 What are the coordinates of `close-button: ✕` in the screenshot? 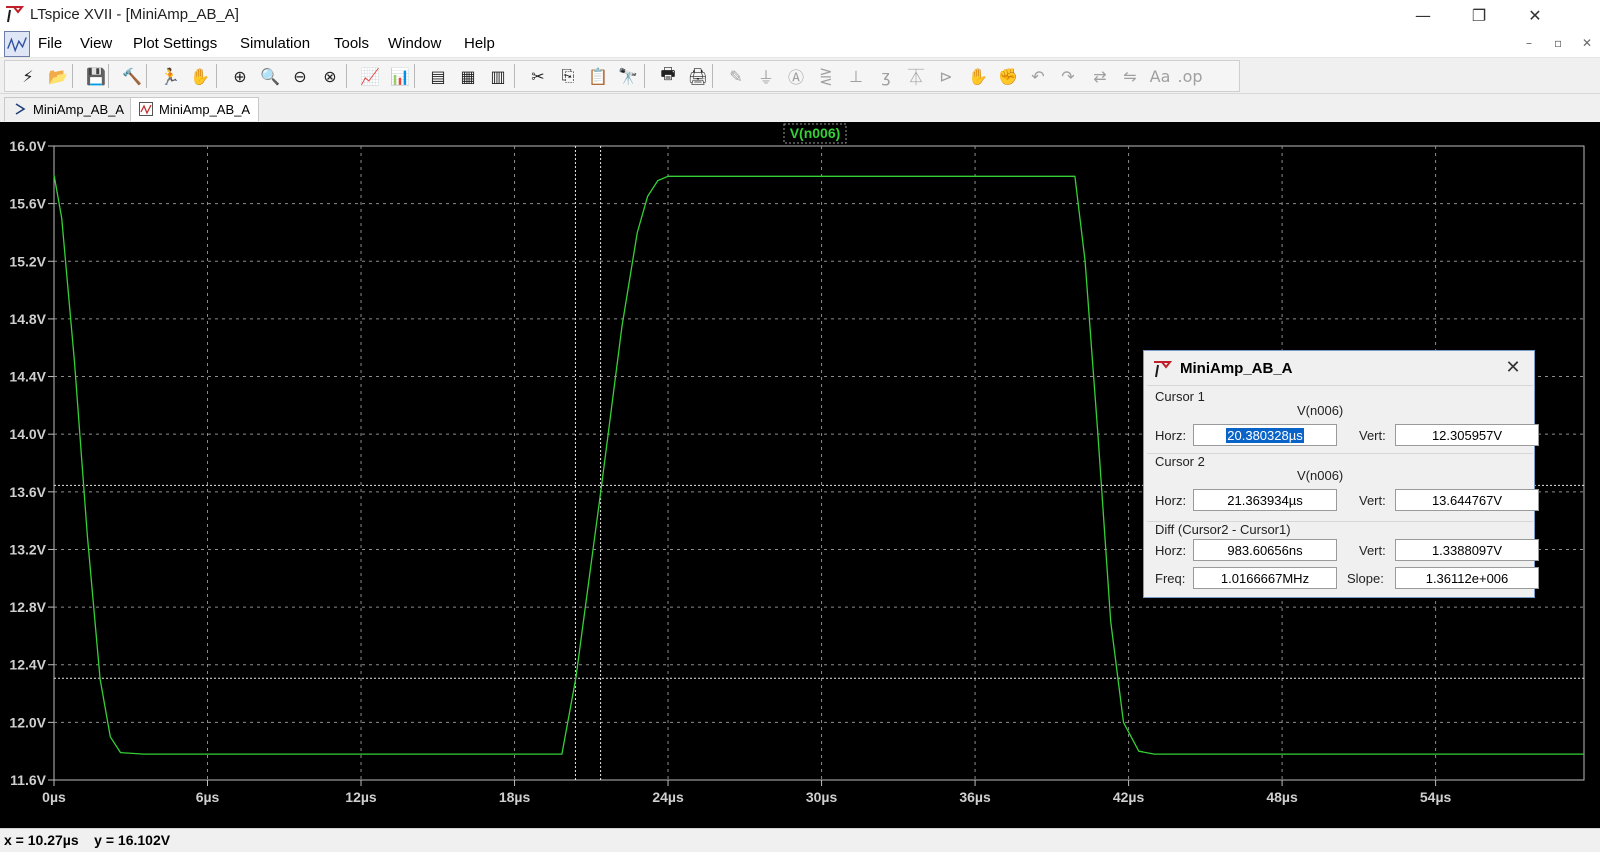 It's located at (1535, 15).